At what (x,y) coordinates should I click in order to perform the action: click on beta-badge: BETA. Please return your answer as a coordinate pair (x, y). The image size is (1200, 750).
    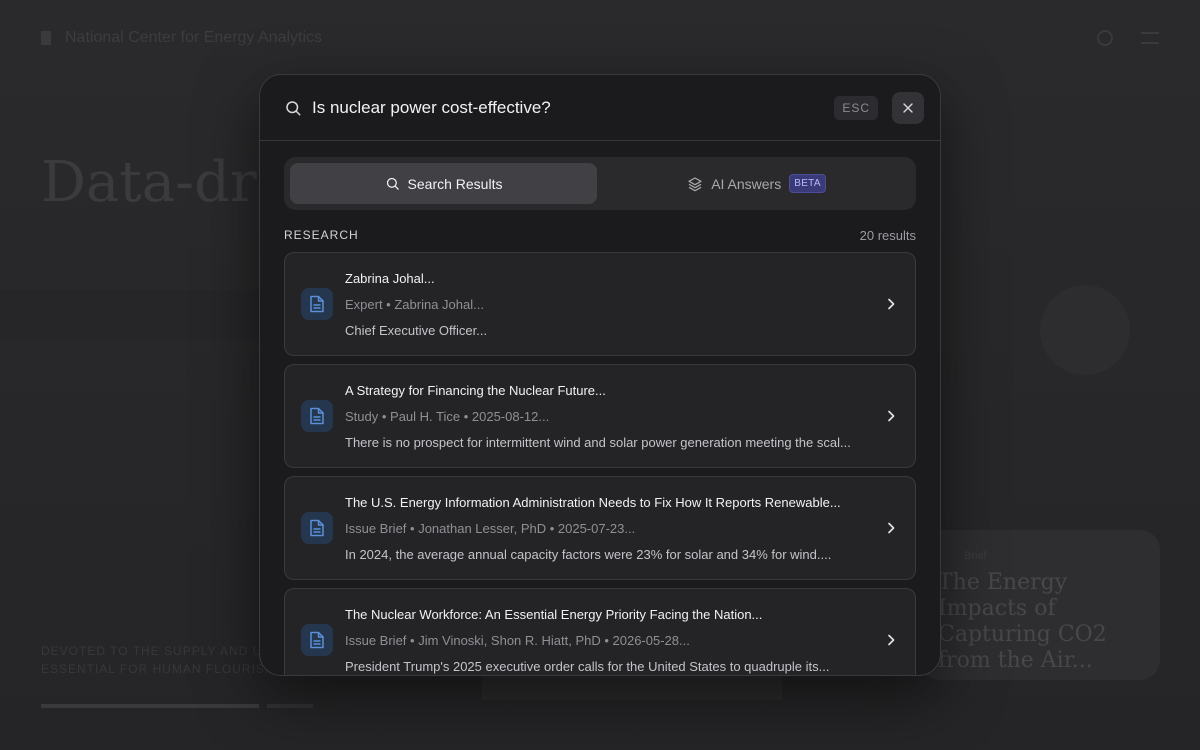
    Looking at the image, I should click on (807, 183).